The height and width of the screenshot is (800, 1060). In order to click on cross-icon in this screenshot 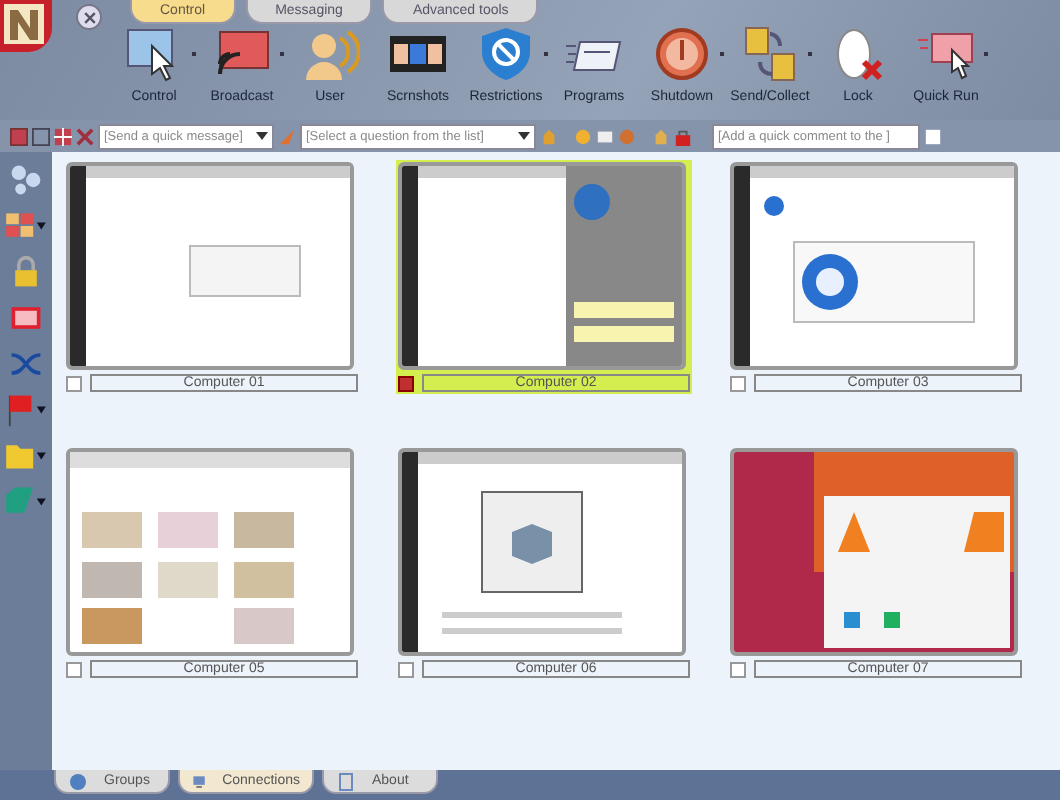, I will do `click(85, 136)`.